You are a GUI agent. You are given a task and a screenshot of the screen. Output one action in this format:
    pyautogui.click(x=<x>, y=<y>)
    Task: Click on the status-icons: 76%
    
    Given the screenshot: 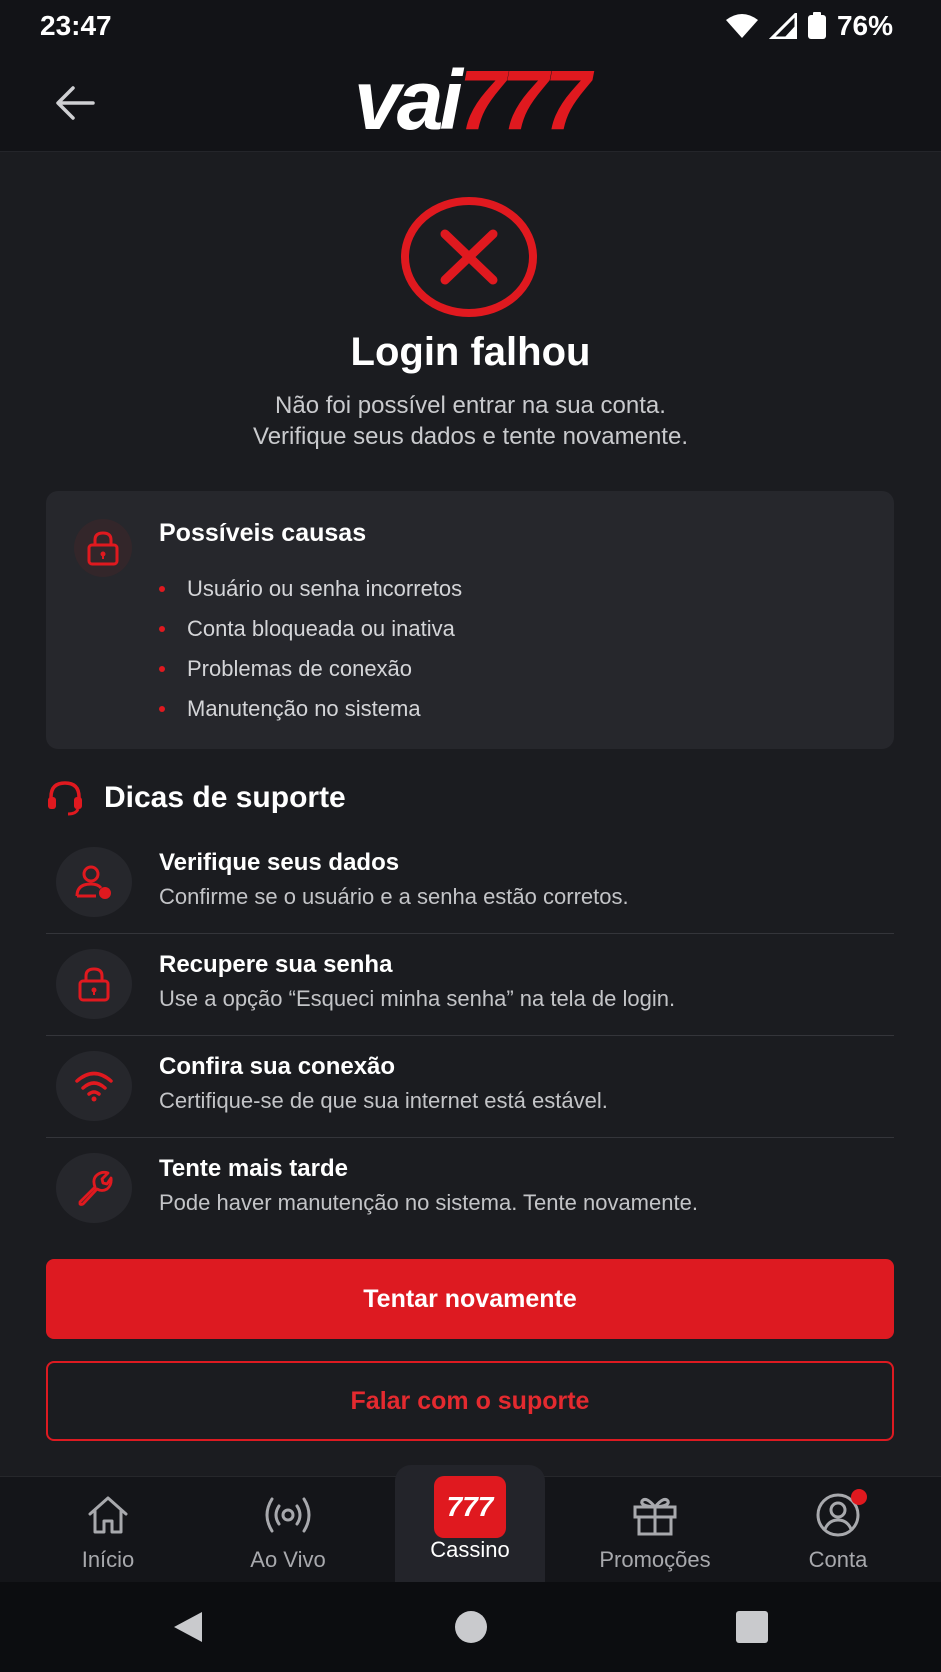 What is the action you would take?
    pyautogui.click(x=809, y=26)
    